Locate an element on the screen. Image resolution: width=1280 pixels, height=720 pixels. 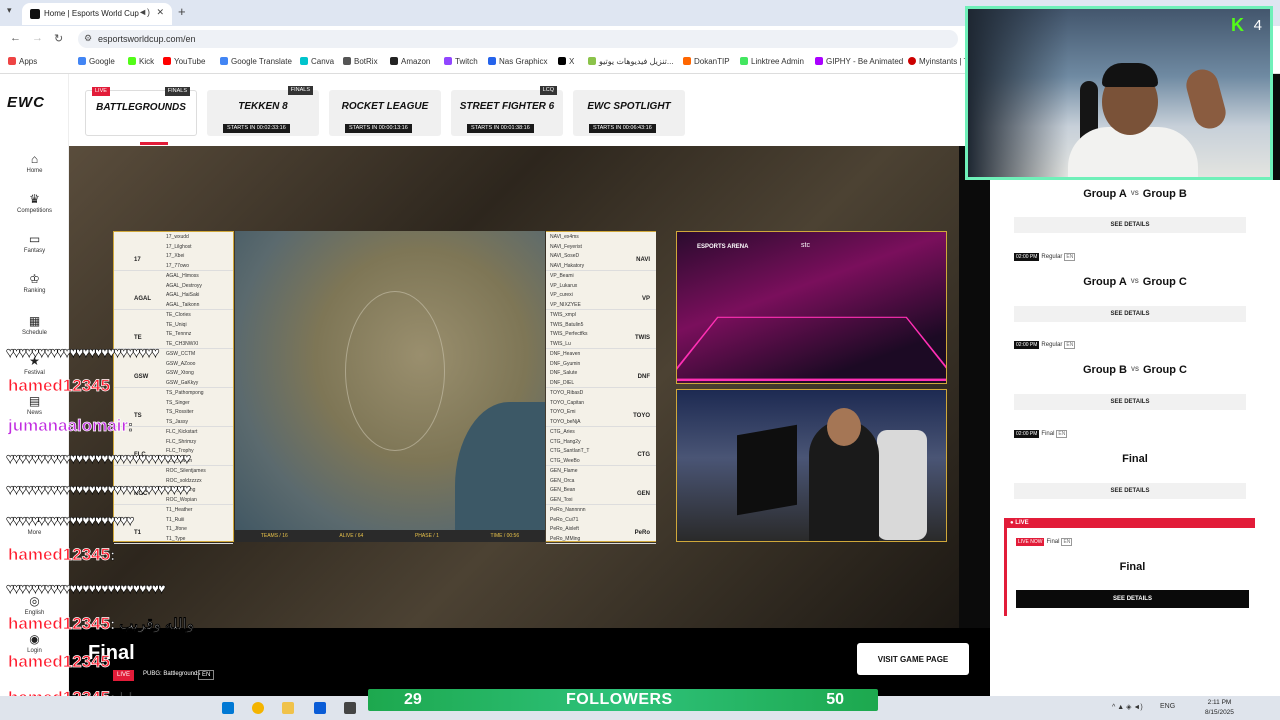
tab-search-icon: ▾ is located at coordinates (9, 10).